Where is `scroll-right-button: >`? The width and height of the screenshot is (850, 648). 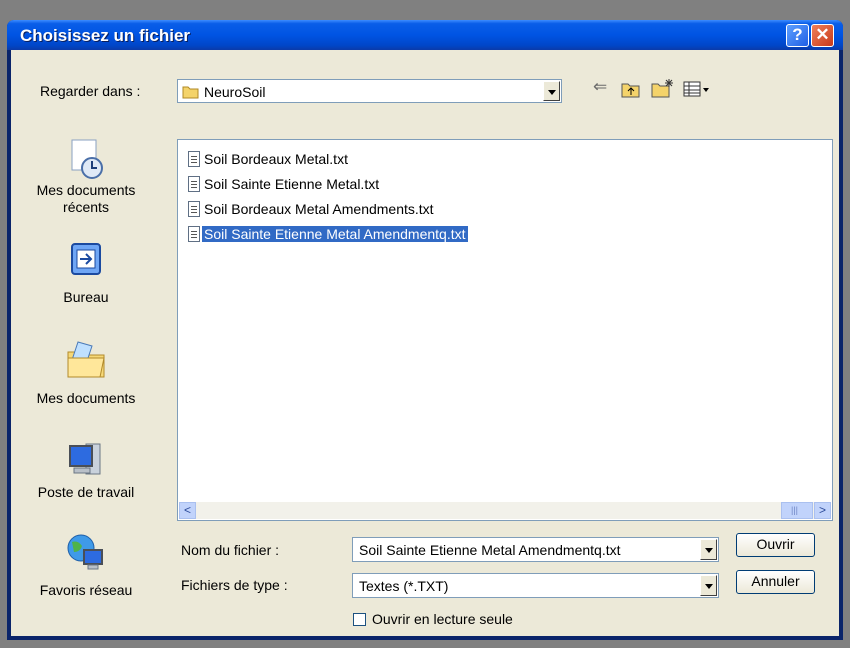
scroll-right-button: > is located at coordinates (822, 510).